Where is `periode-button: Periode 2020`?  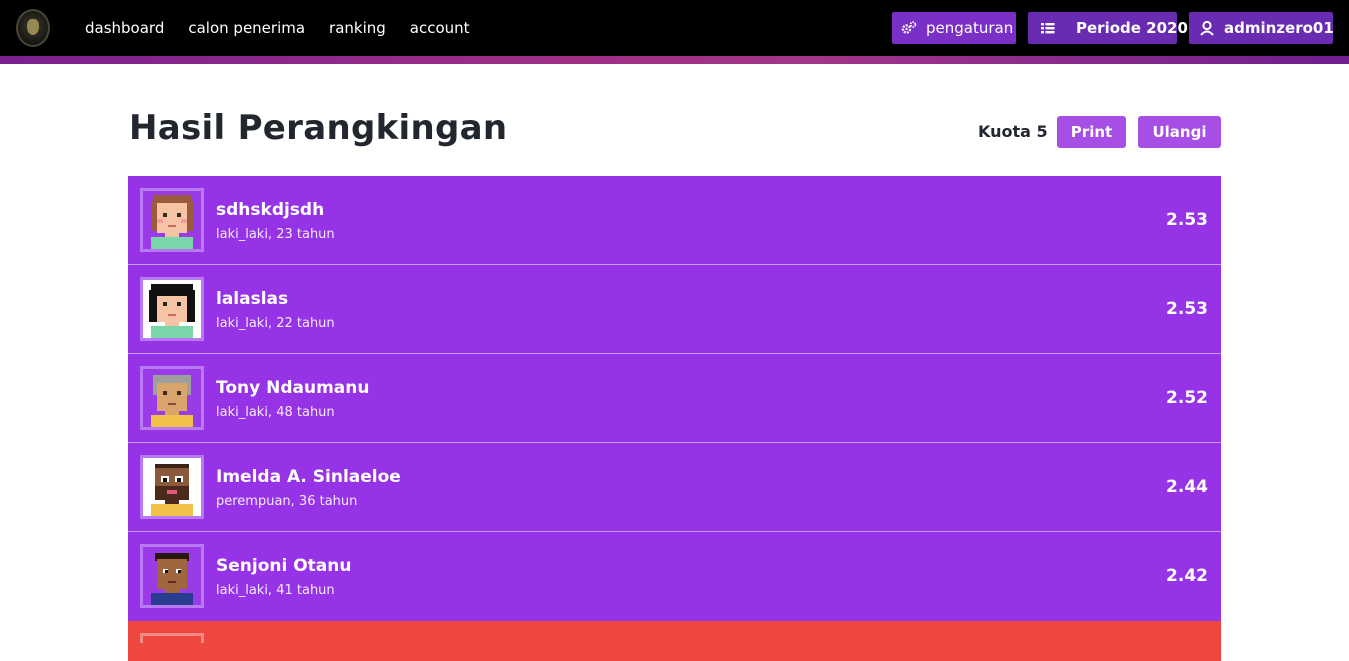 periode-button: Periode 2020 is located at coordinates (1108, 28).